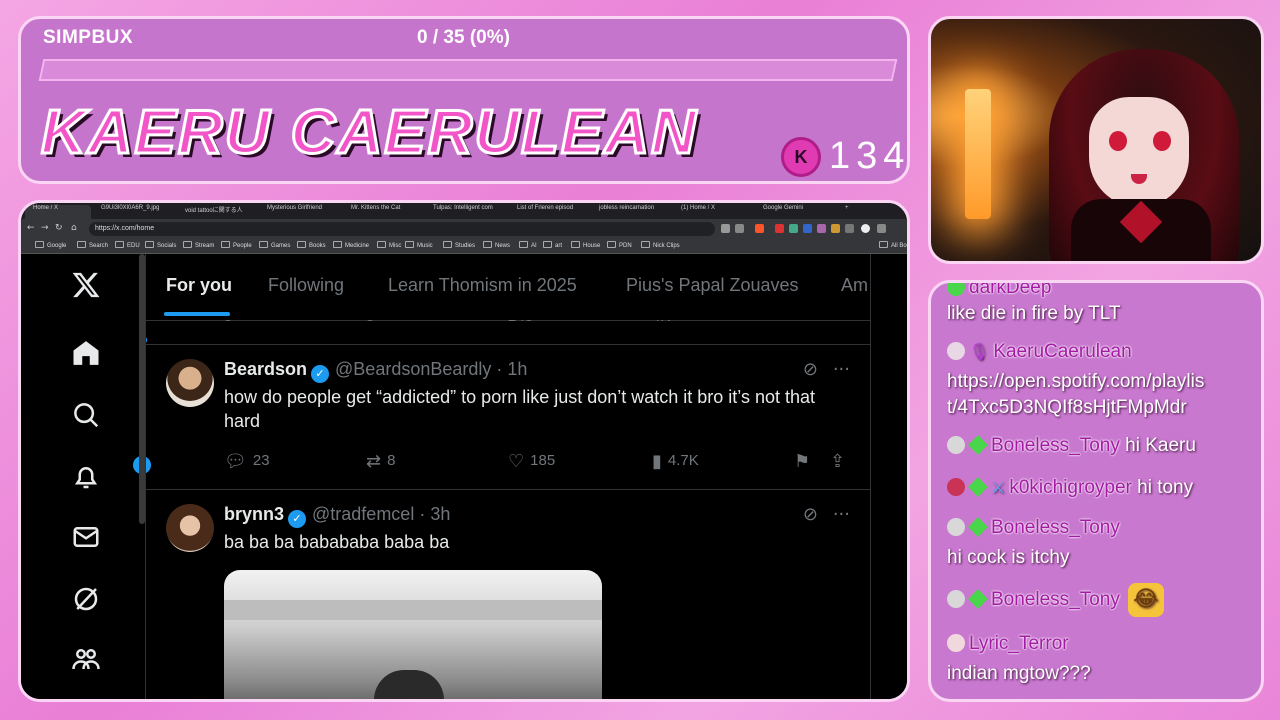 Image resolution: width=1280 pixels, height=720 pixels. What do you see at coordinates (413, 634) in the screenshot?
I see `post-media-image` at bounding box center [413, 634].